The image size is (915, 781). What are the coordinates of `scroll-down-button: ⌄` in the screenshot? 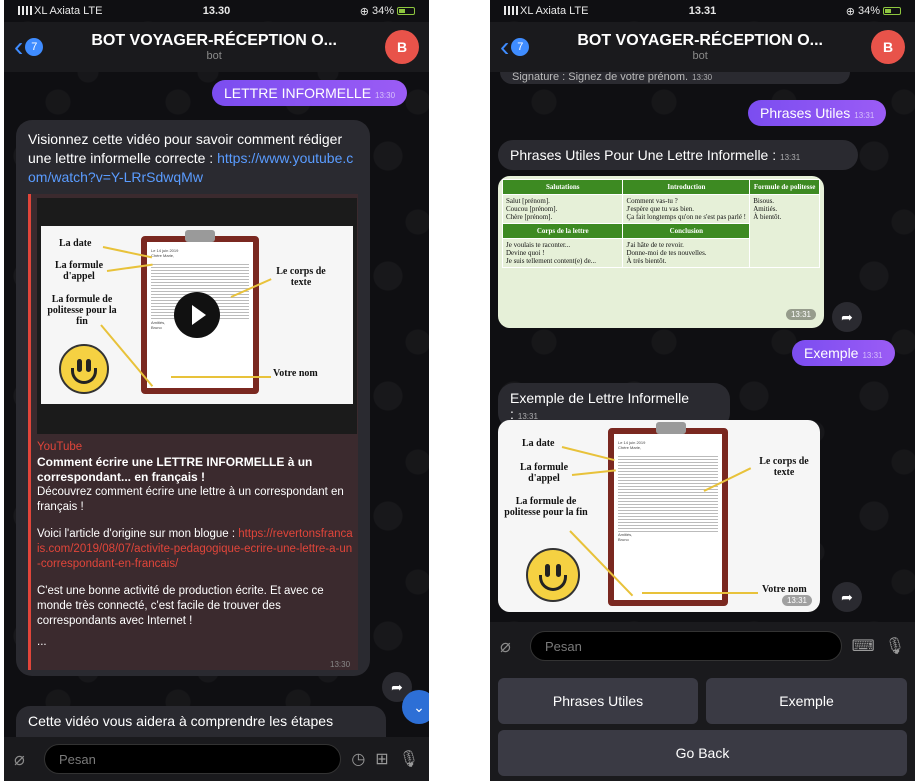 It's located at (415, 707).